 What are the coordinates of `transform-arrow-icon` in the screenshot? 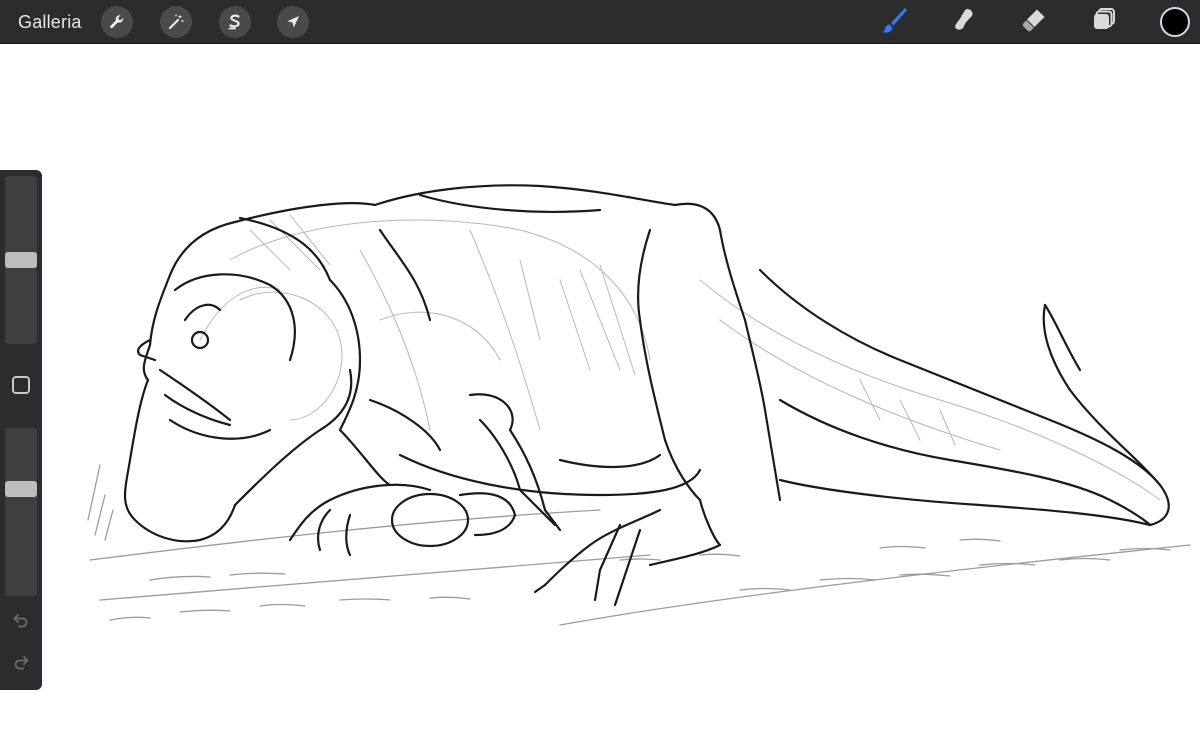 It's located at (293, 22).